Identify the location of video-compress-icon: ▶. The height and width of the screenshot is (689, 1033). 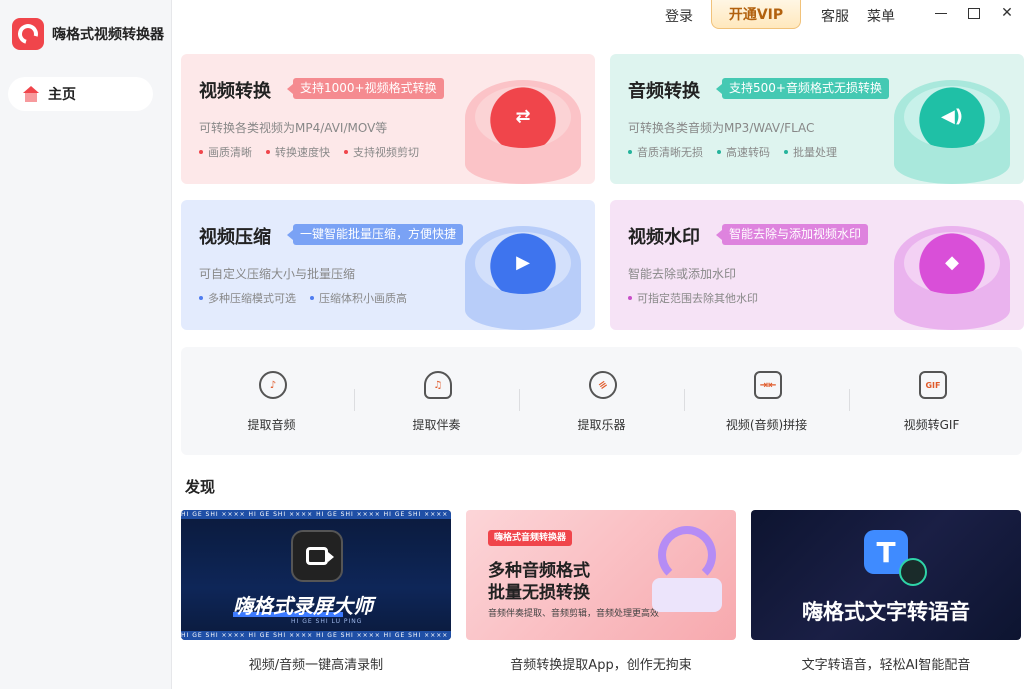
(523, 278).